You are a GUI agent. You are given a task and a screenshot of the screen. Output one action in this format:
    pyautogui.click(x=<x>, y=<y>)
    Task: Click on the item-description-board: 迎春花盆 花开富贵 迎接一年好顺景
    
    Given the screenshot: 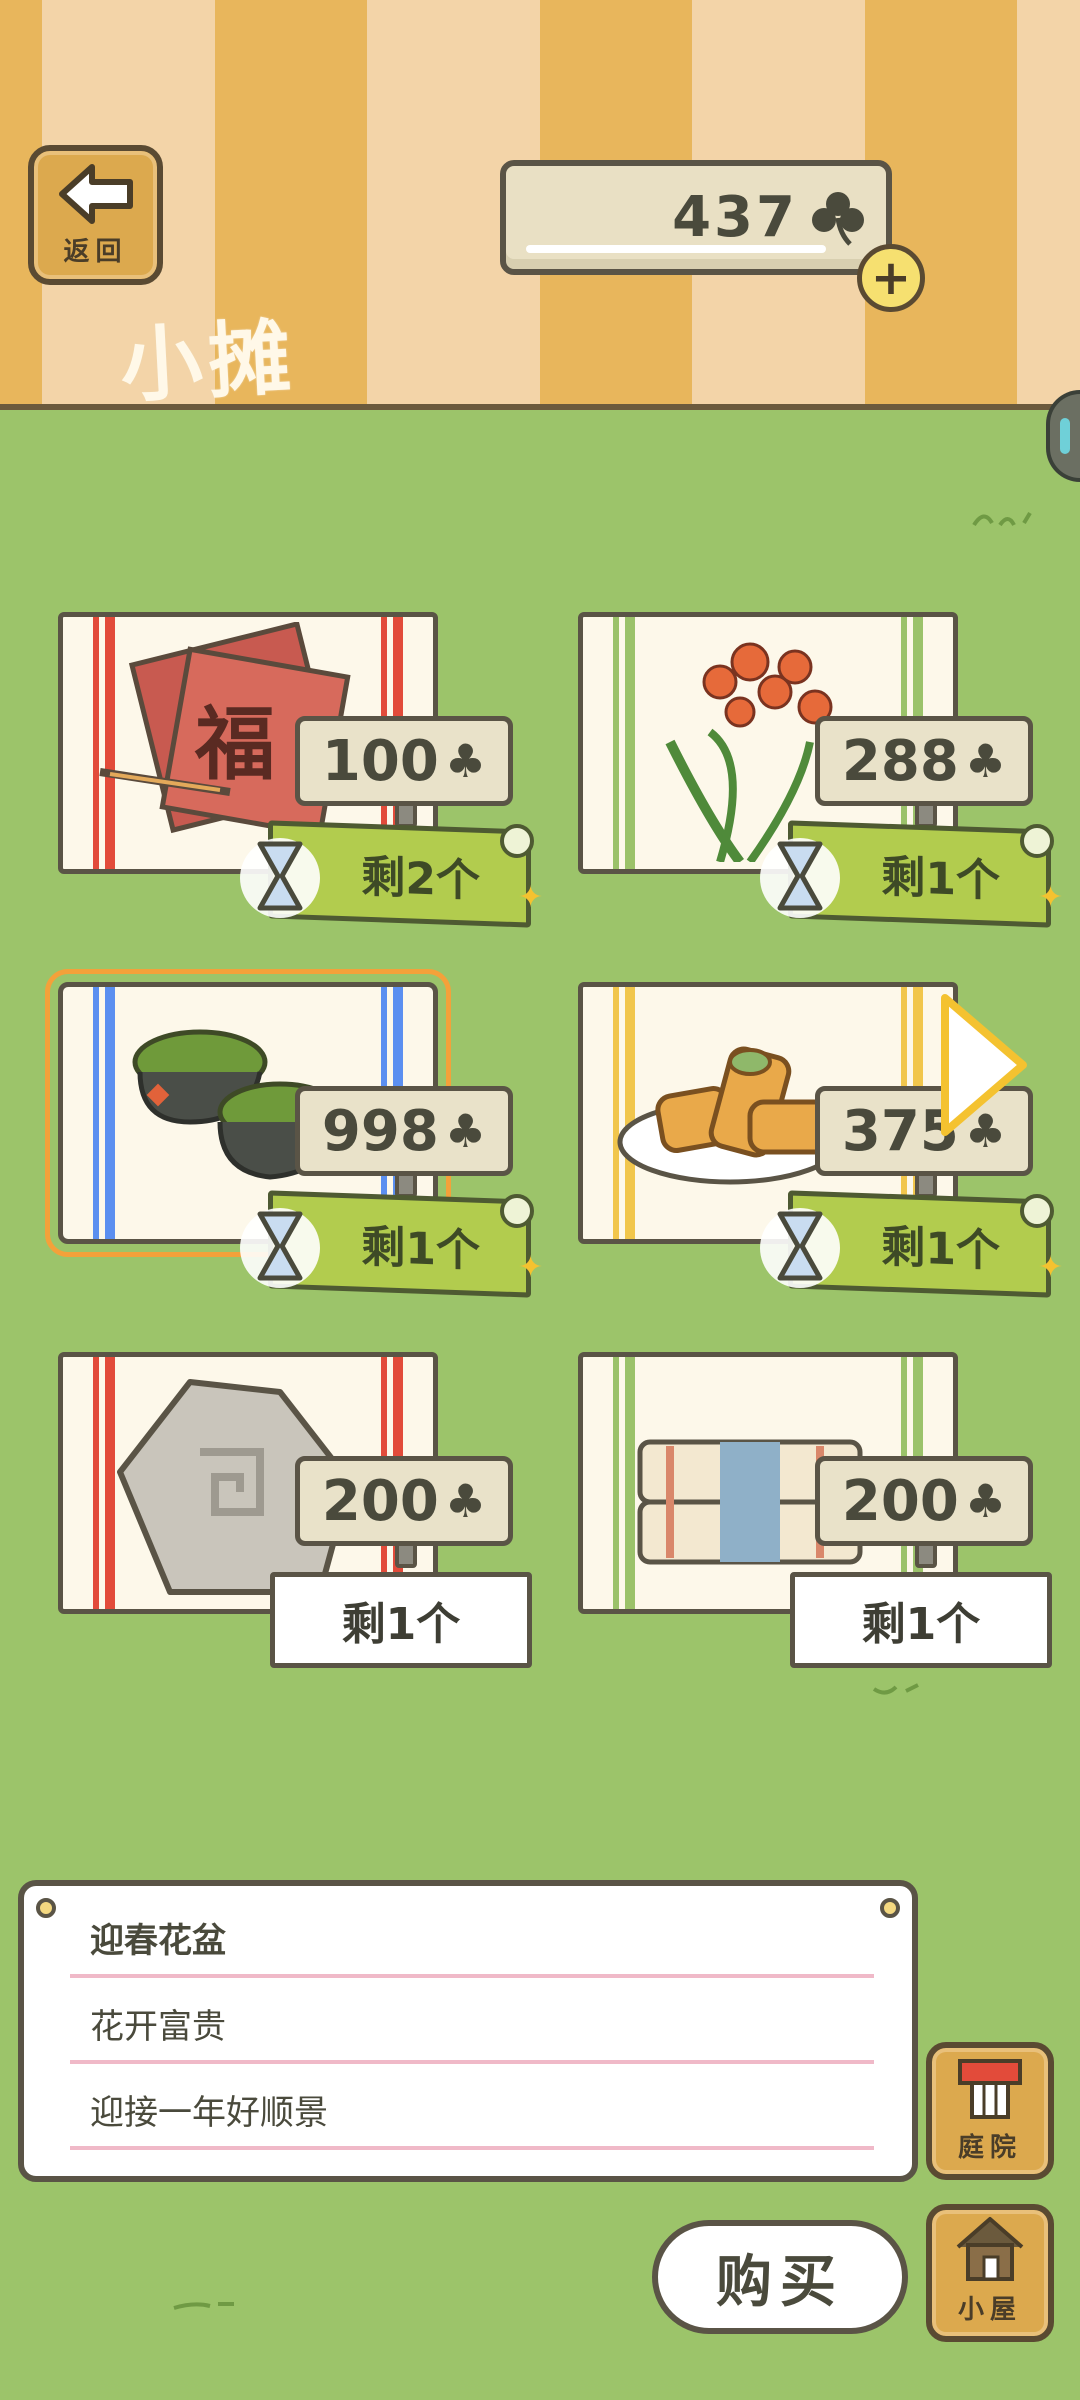 What is the action you would take?
    pyautogui.click(x=468, y=2031)
    